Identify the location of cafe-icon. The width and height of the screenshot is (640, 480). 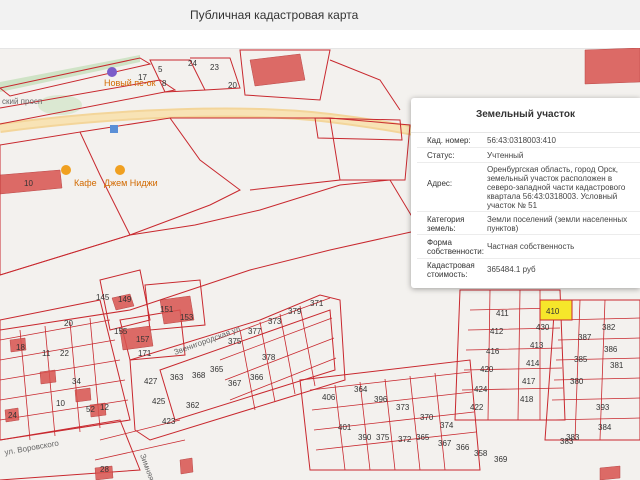
(66, 170).